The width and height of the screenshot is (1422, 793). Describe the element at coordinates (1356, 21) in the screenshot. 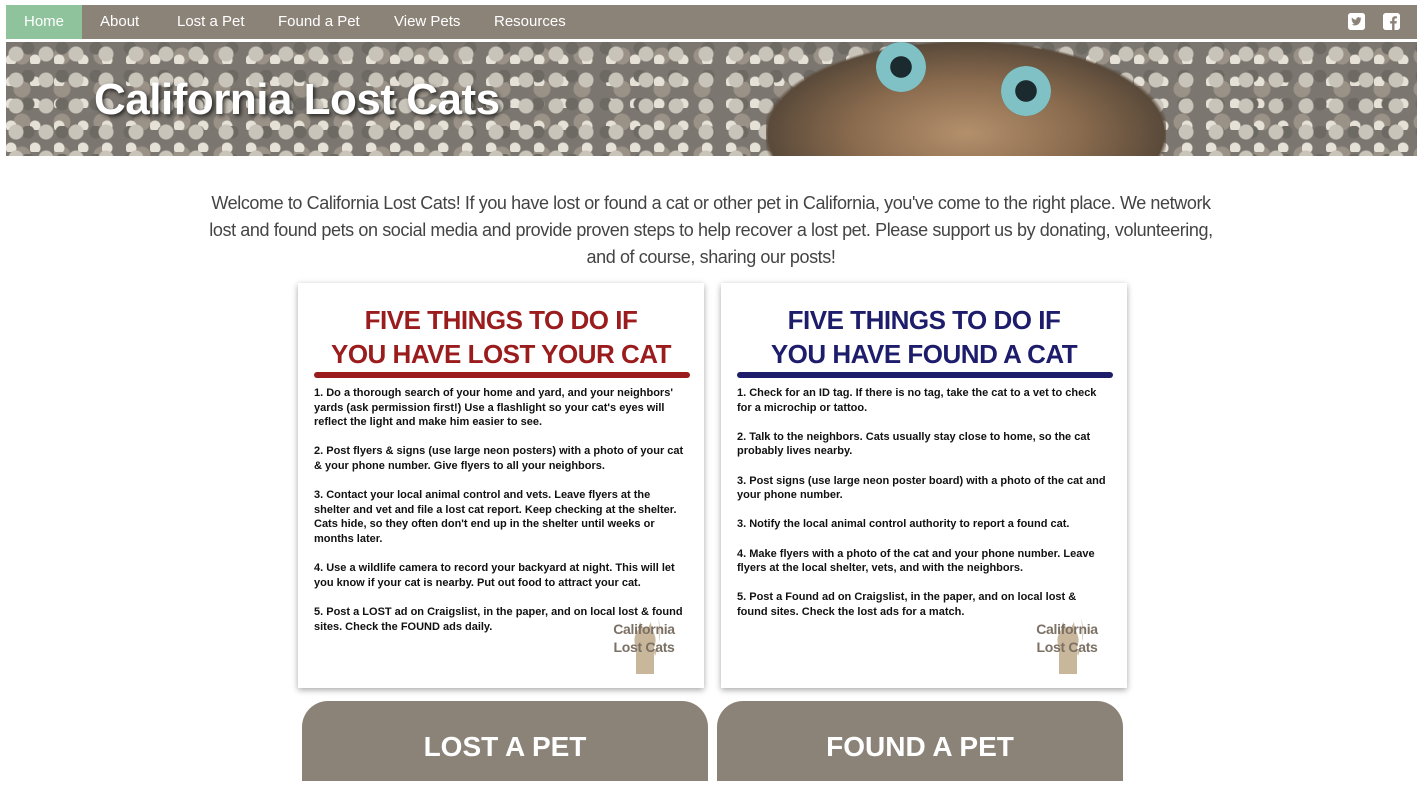

I see `twitter-icon` at that location.